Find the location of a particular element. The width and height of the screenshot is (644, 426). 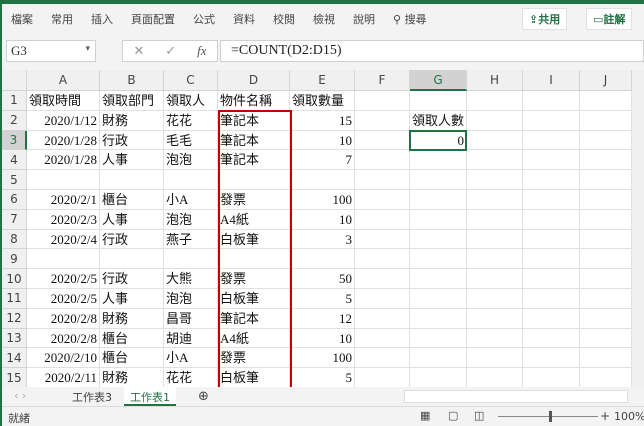

cell-G5 is located at coordinates (438, 180).